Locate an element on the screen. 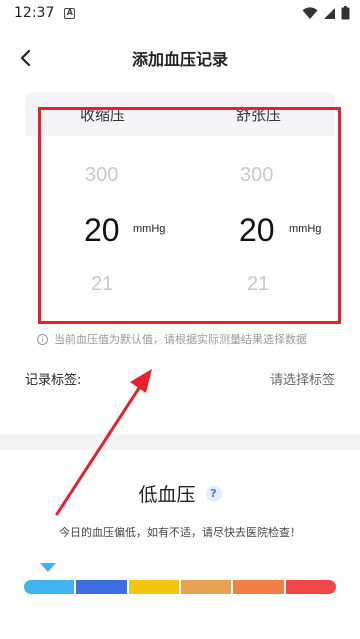 This screenshot has height=639, width=360. result-description: 今日的血压偏低，如有不适，请尽快去医院检查！ is located at coordinates (180, 532).